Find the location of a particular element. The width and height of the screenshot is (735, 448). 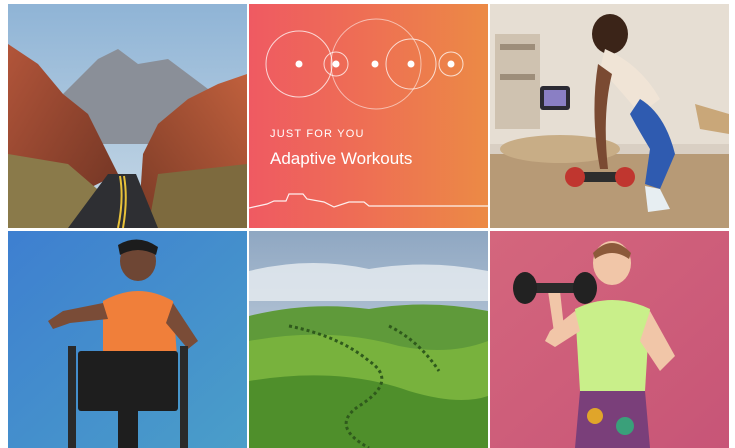

feature-eyebrow: JUST FOR YOU is located at coordinates (317, 134).